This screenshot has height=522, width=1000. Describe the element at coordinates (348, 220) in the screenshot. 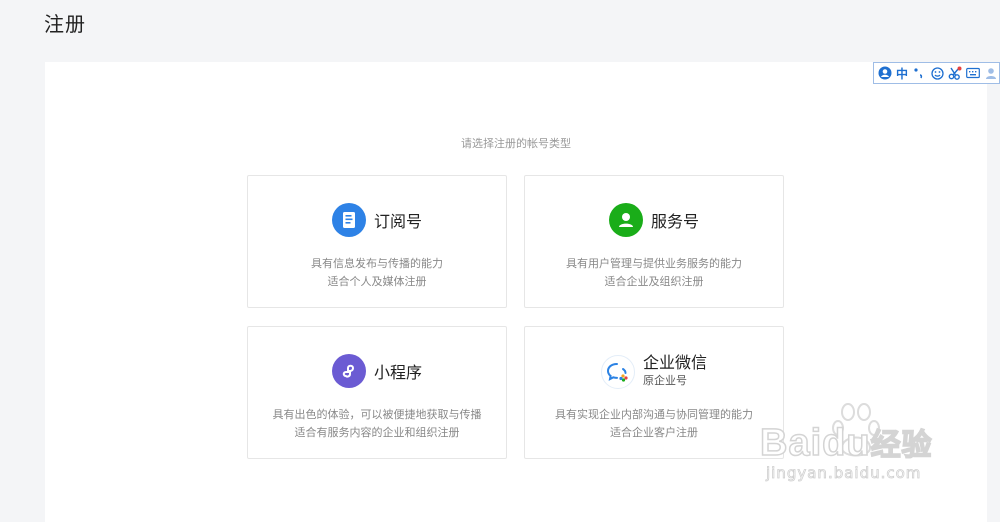

I see `document-icon` at that location.